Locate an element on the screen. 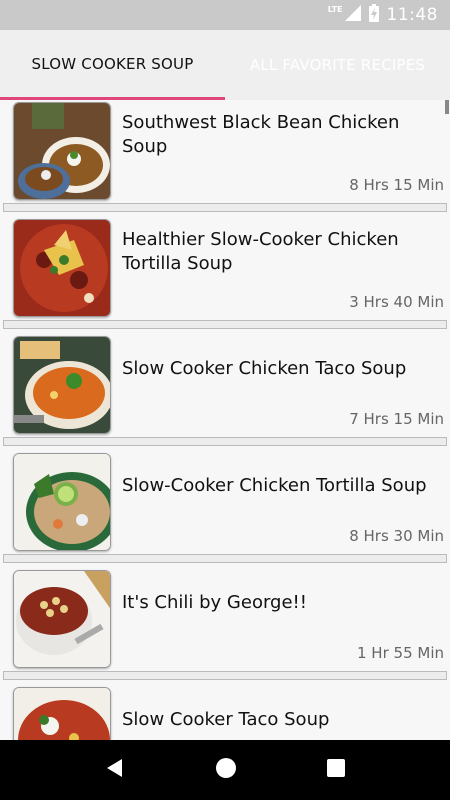  home-icon is located at coordinates (226, 770).